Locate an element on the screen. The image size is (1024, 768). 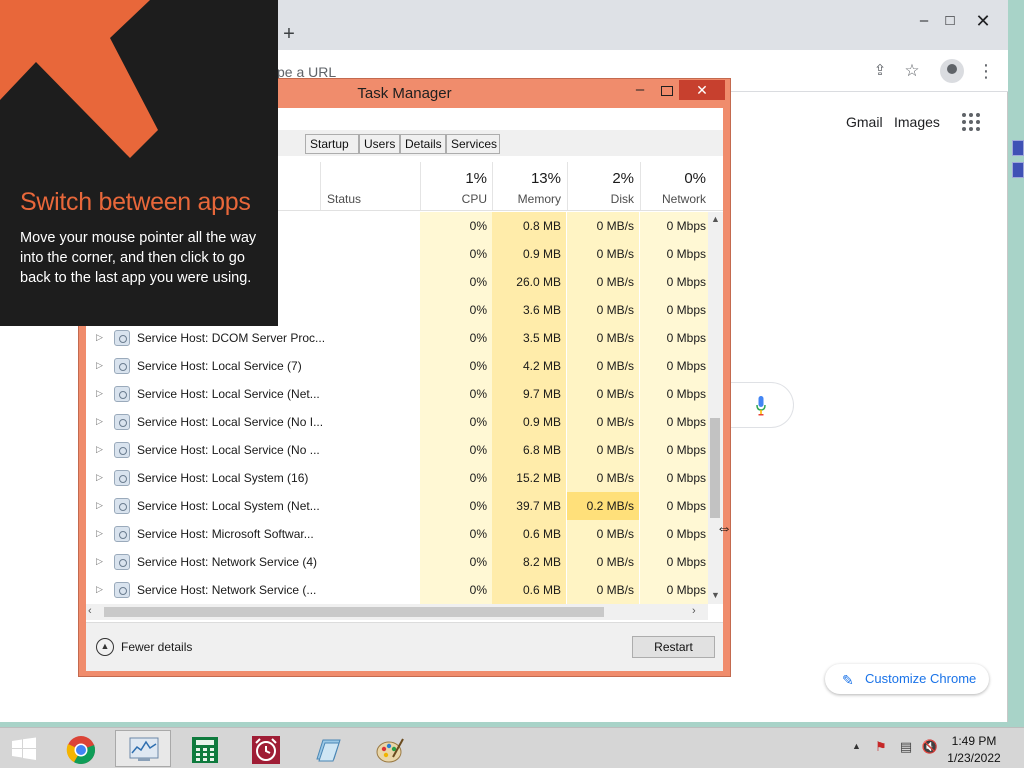
taskbar-chrome-button is located at coordinates (81, 748).